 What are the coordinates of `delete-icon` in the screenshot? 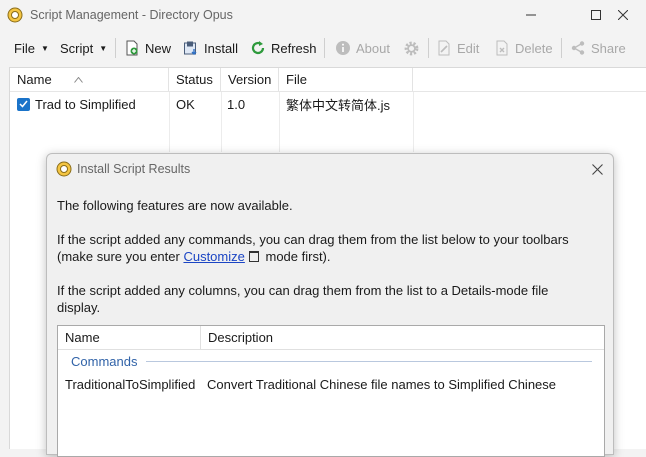 It's located at (502, 48).